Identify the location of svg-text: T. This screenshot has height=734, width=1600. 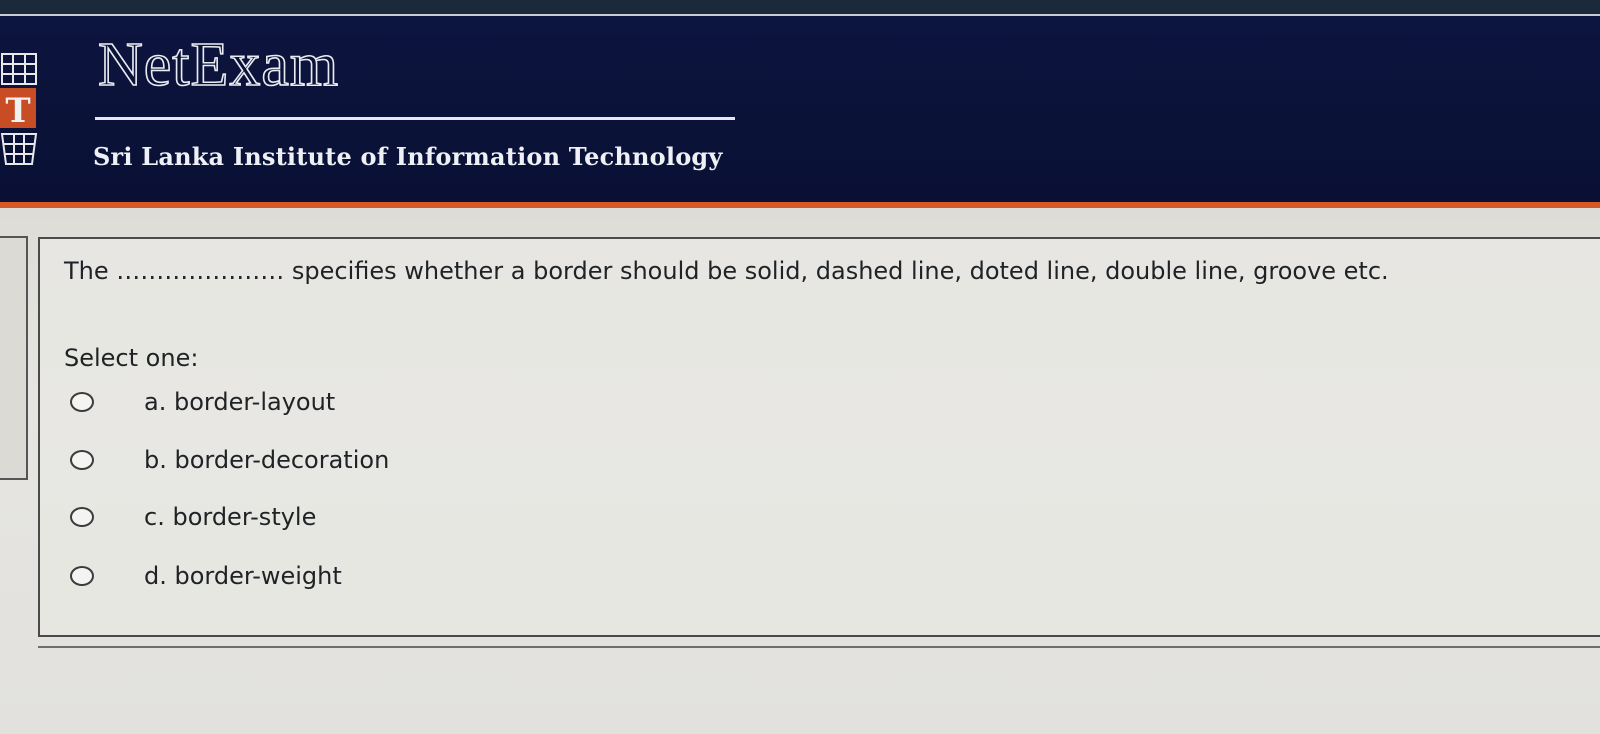
(17, 111).